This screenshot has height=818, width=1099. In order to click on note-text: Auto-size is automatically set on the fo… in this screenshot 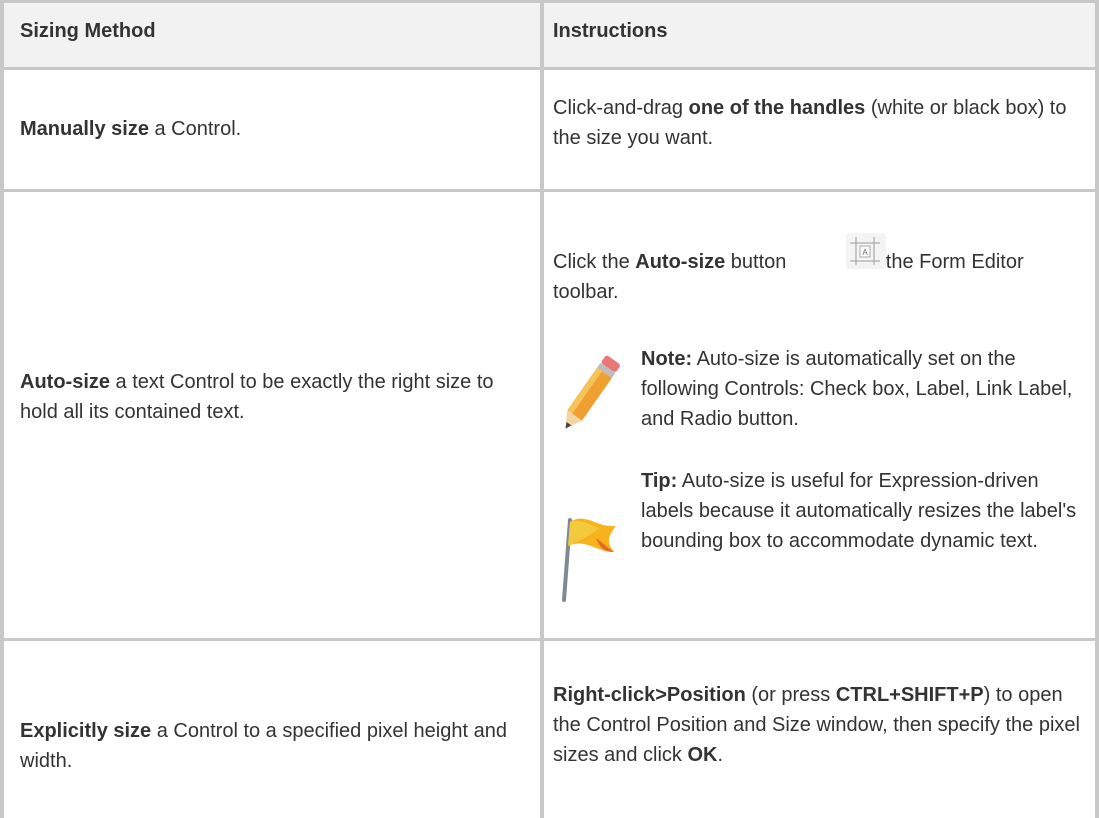, I will do `click(857, 389)`.